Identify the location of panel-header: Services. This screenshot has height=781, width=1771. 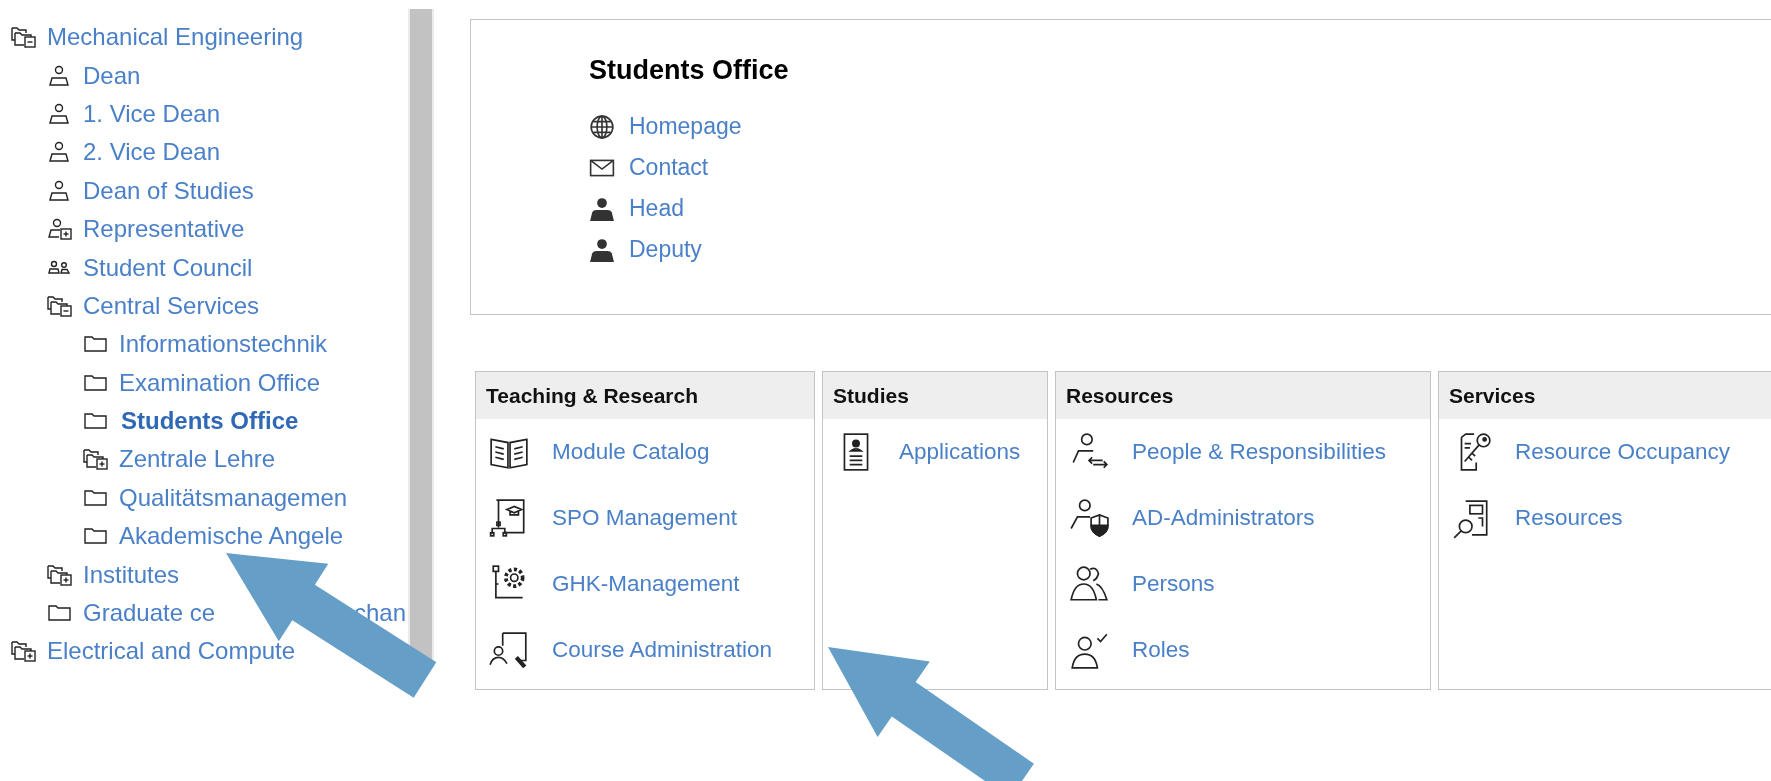
(1605, 395).